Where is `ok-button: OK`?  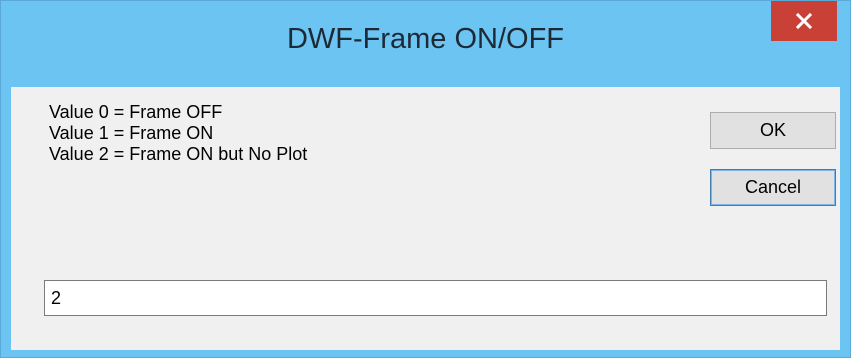 ok-button: OK is located at coordinates (773, 130).